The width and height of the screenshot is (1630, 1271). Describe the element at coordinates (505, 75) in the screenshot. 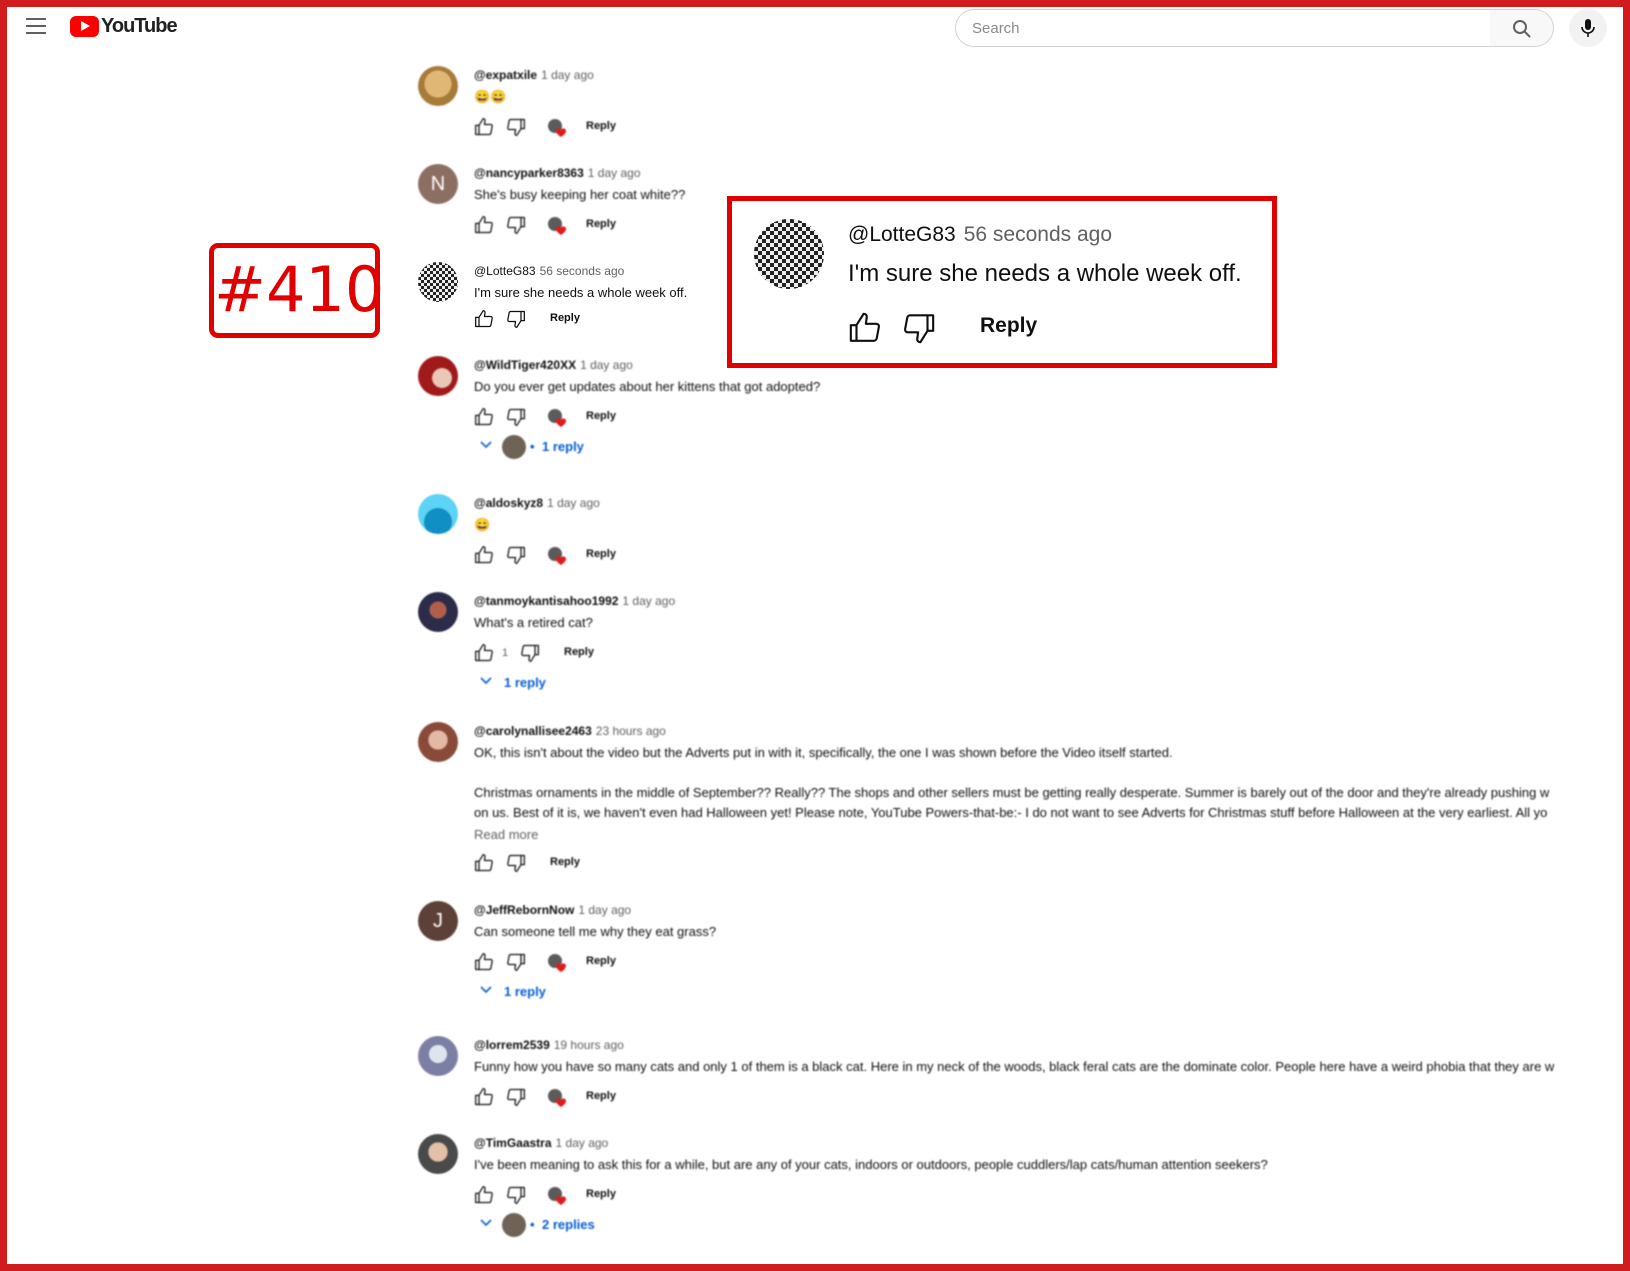

I see `comment-author: @expatxile` at that location.